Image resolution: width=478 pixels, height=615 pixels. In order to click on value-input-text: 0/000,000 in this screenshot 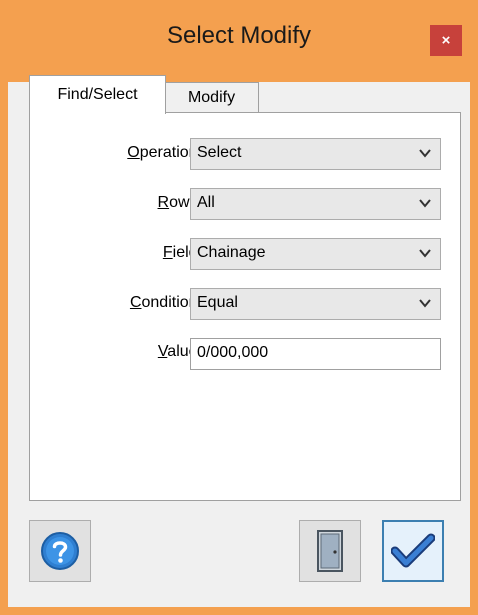, I will do `click(233, 352)`.